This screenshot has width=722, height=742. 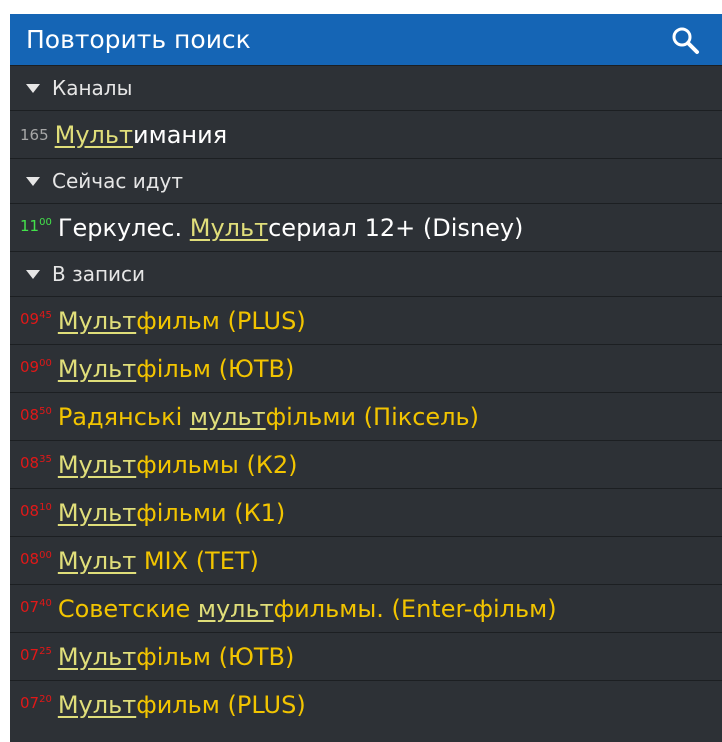 I want to click on title-rest: фильмы (К2), so click(x=217, y=464).